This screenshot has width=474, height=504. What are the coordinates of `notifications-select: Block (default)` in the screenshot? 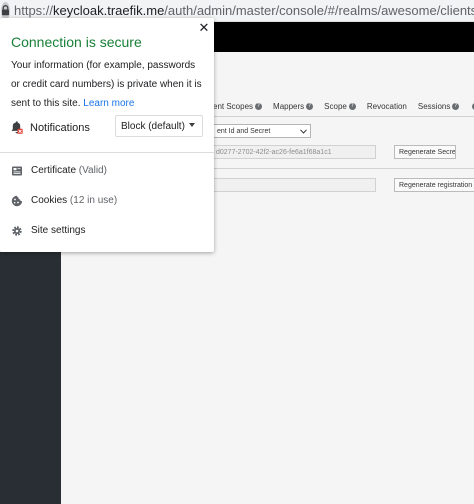 It's located at (159, 126).